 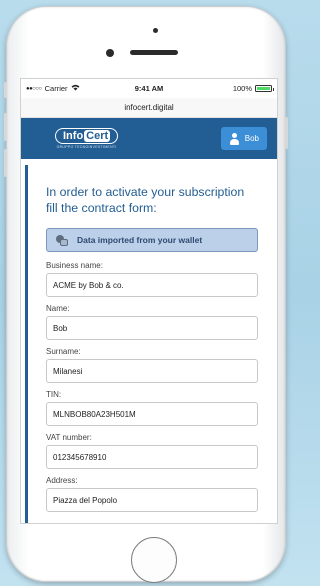 I want to click on field-label: VAT number:, so click(x=69, y=437).